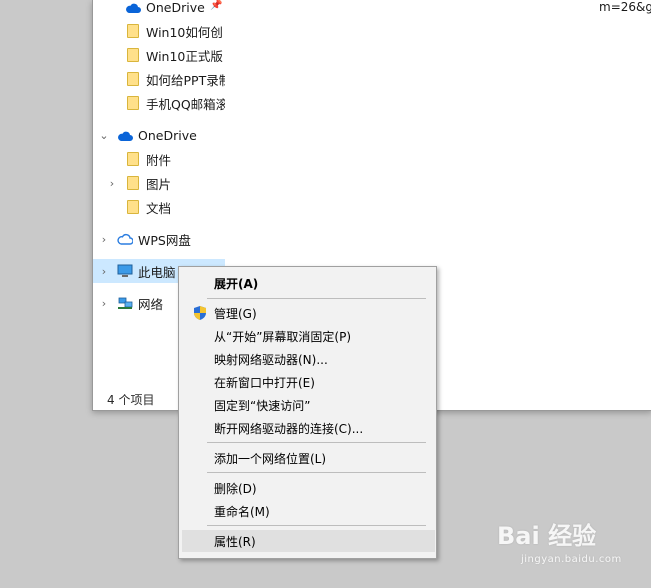 The height and width of the screenshot is (588, 651). Describe the element at coordinates (125, 303) in the screenshot. I see `network-icon` at that location.